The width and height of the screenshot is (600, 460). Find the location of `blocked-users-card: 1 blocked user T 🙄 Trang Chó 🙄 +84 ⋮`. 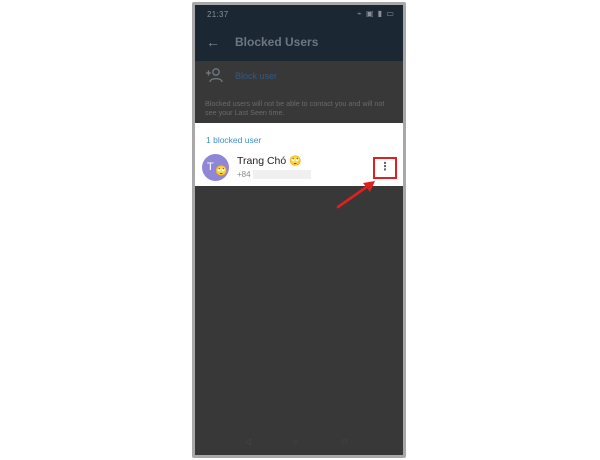

blocked-users-card: 1 blocked user T 🙄 Trang Chó 🙄 +84 ⋮ is located at coordinates (299, 154).